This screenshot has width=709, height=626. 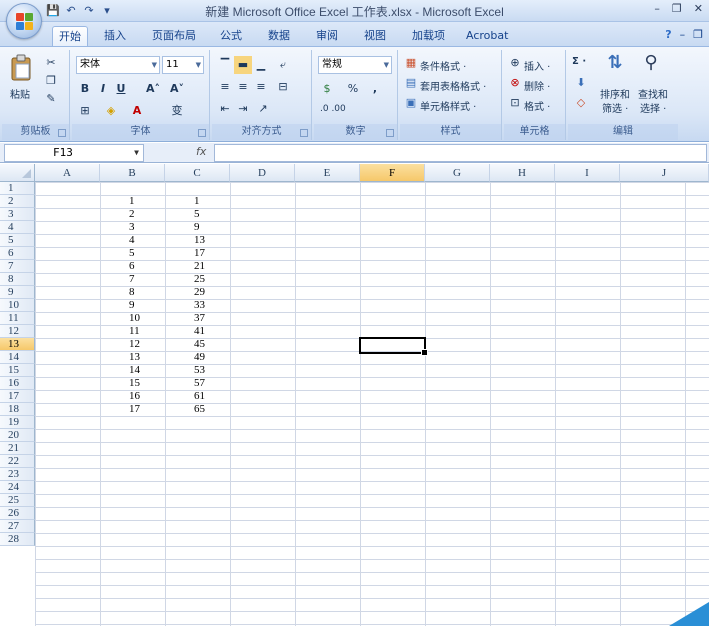 I want to click on minimize-button: –, so click(x=657, y=8).